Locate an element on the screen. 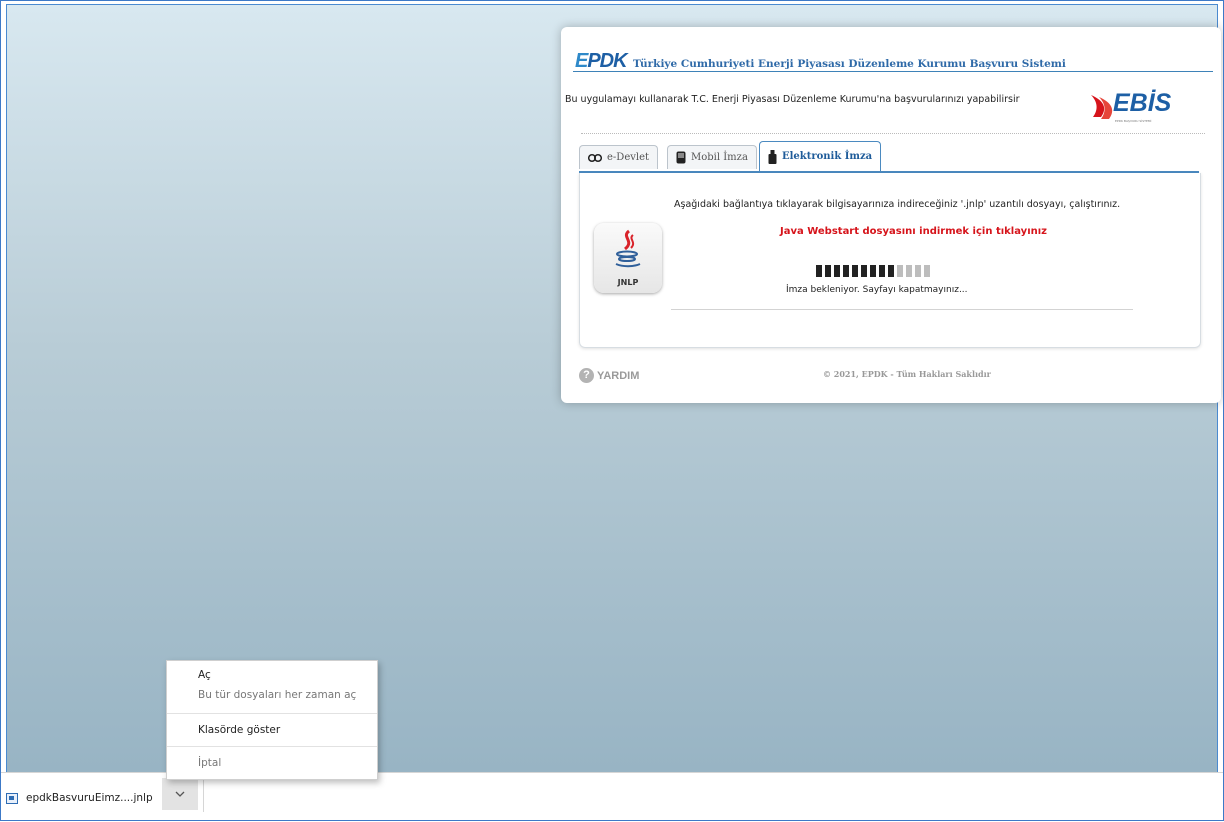 This screenshot has height=822, width=1224. tab-label: e-Devlet is located at coordinates (628, 157).